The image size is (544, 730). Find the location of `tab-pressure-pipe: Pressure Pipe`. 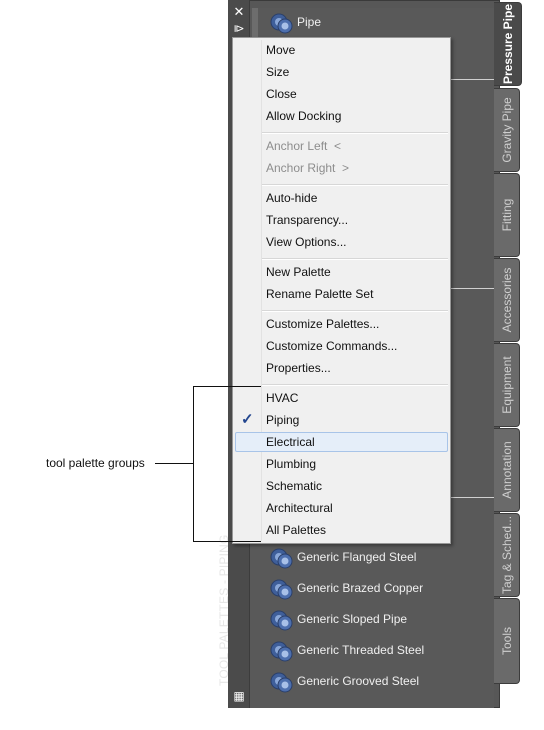

tab-pressure-pipe: Pressure Pipe is located at coordinates (508, 44).